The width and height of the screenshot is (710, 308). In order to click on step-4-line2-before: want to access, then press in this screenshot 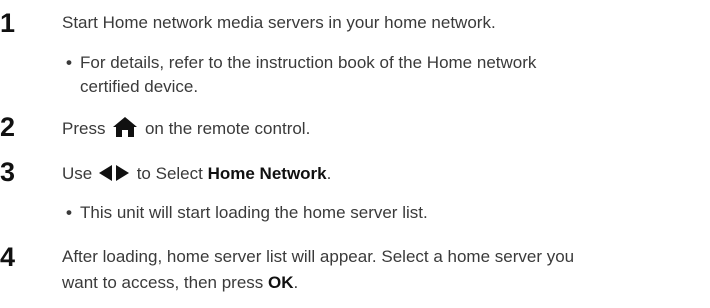, I will do `click(163, 282)`.